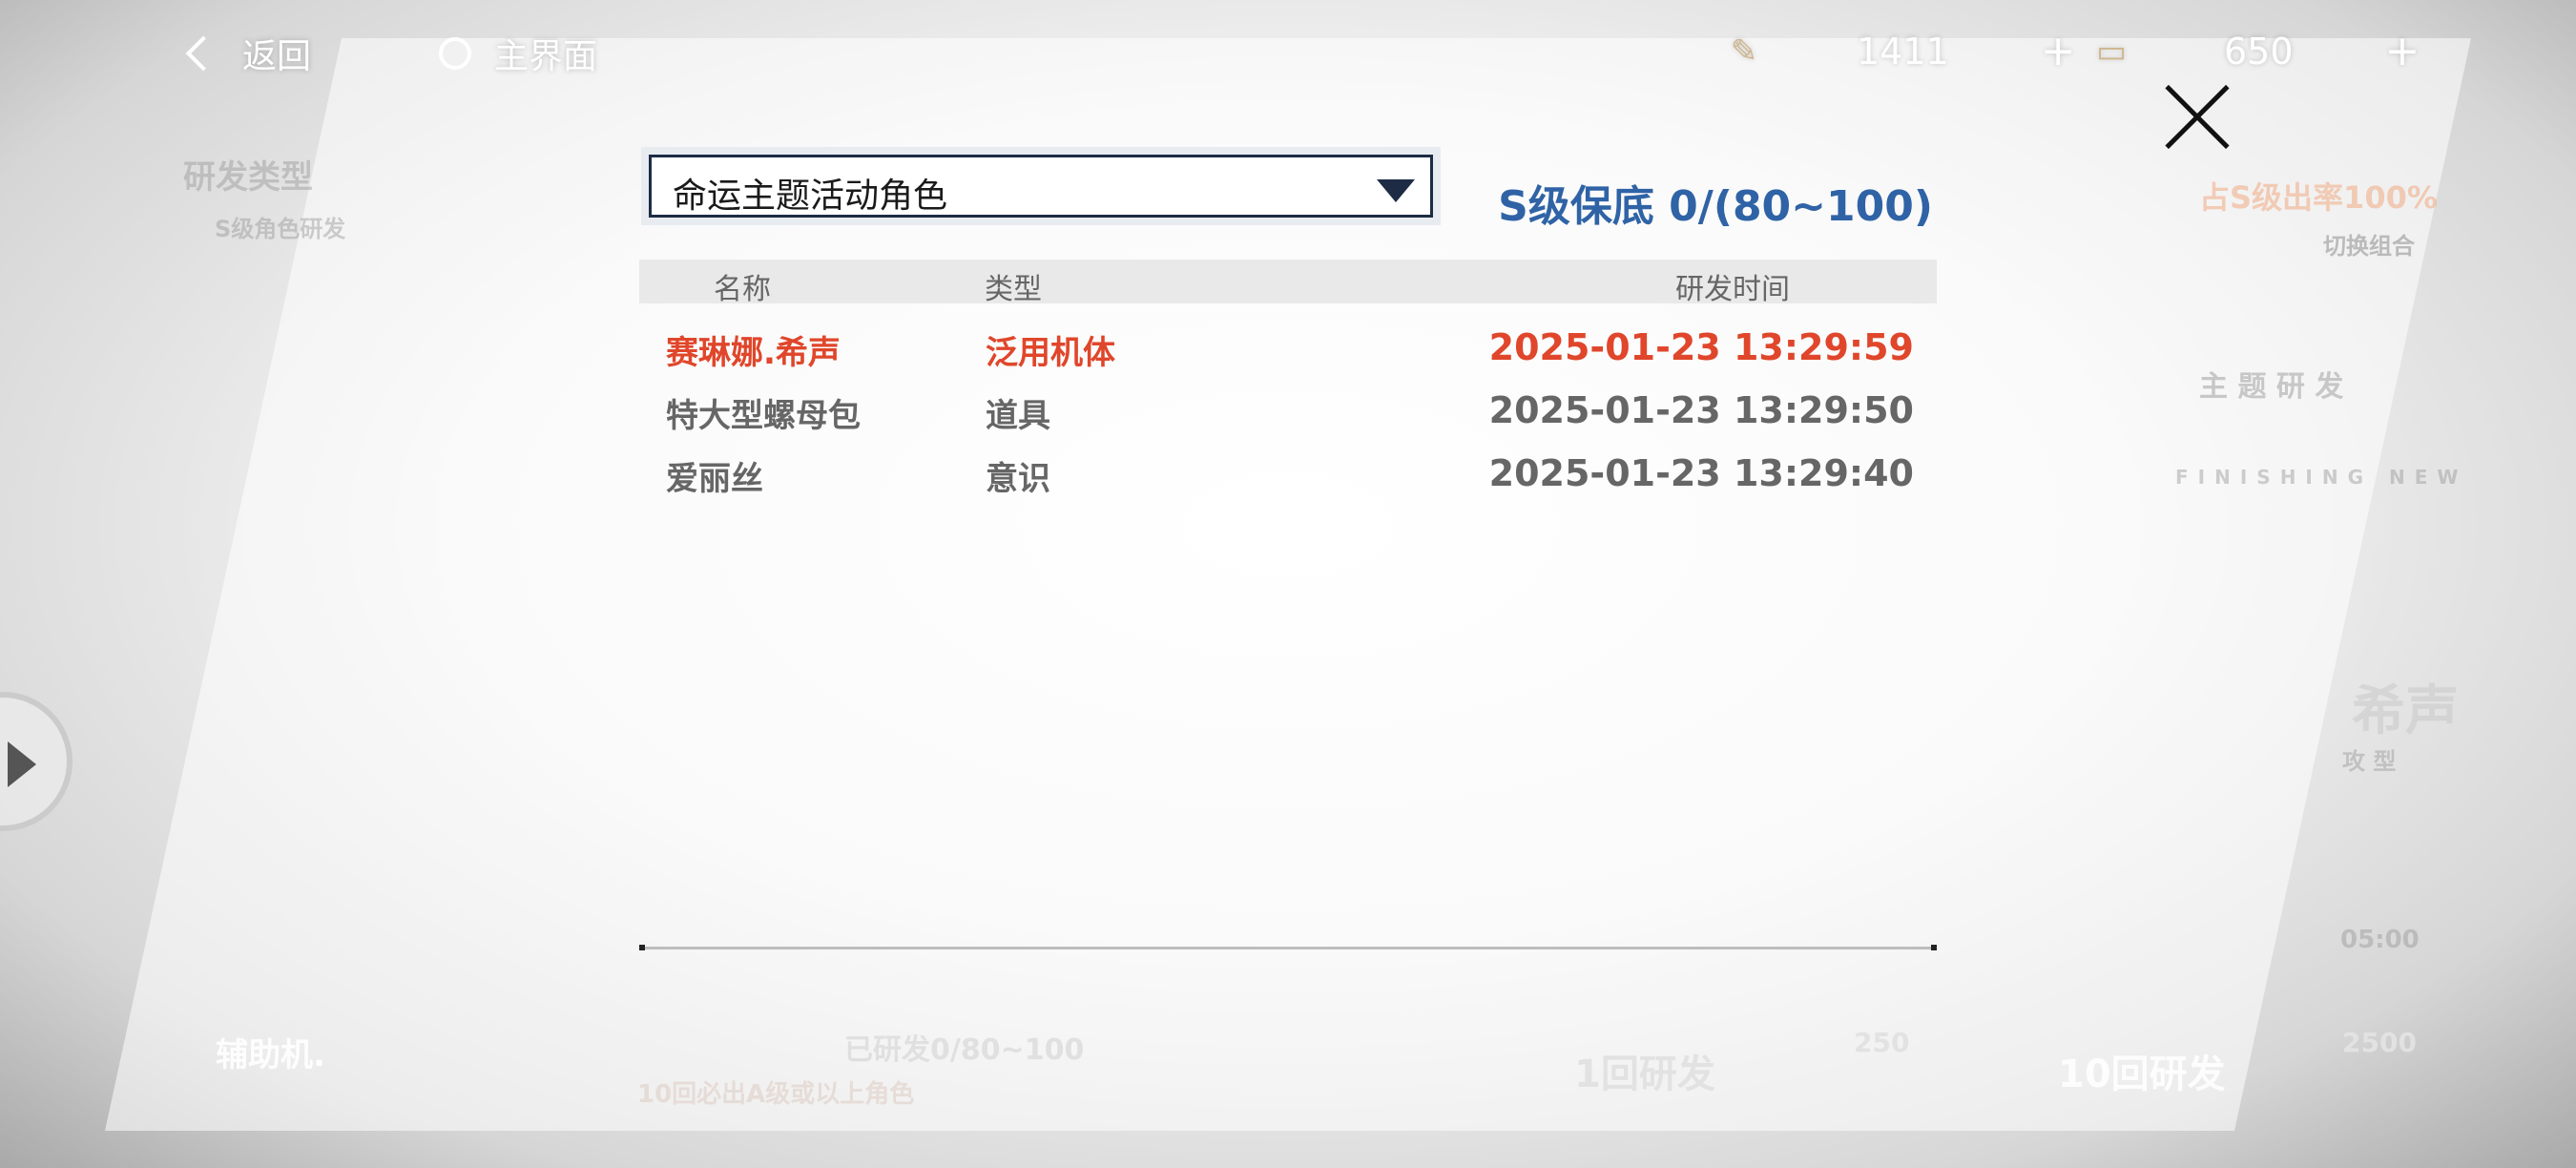 This screenshot has width=2576, height=1168. I want to click on bg-character-name: 希声, so click(2405, 711).